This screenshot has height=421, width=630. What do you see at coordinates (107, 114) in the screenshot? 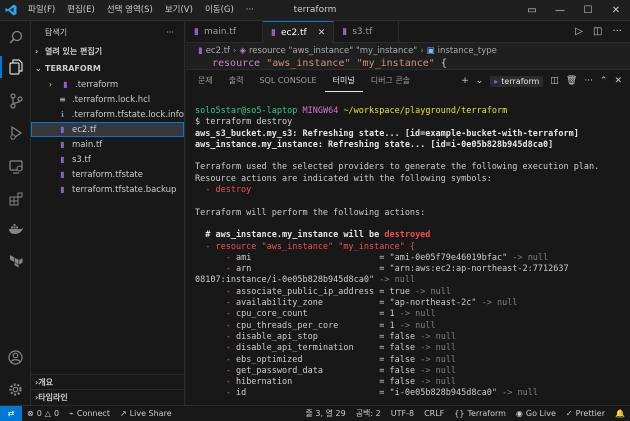
I see `tree-file: ℹ .terraform.tfstate.lock.info` at bounding box center [107, 114].